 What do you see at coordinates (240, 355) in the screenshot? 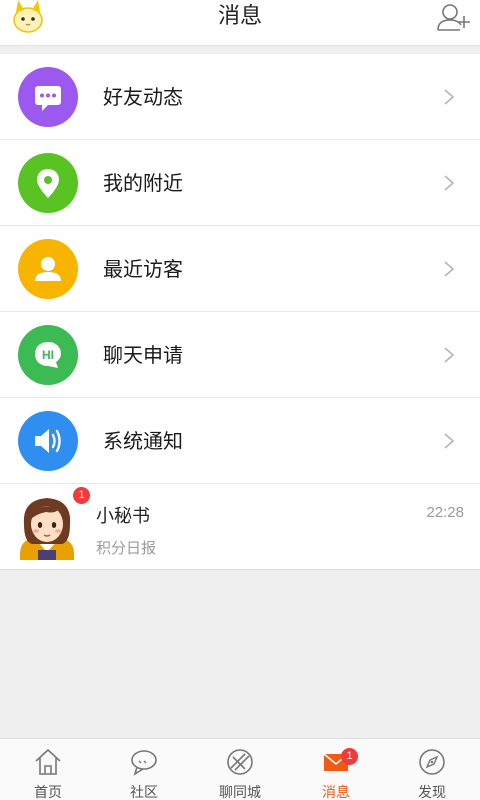
I see `menu-item-chat-requests: HI 聊天申请` at bounding box center [240, 355].